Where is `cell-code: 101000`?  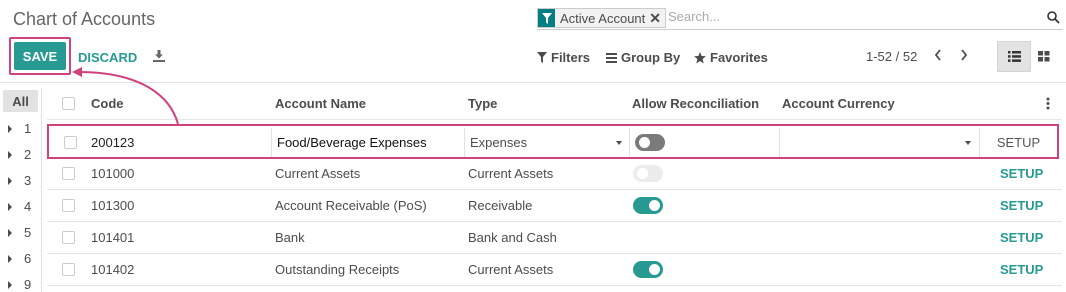 cell-code: 101000 is located at coordinates (113, 173).